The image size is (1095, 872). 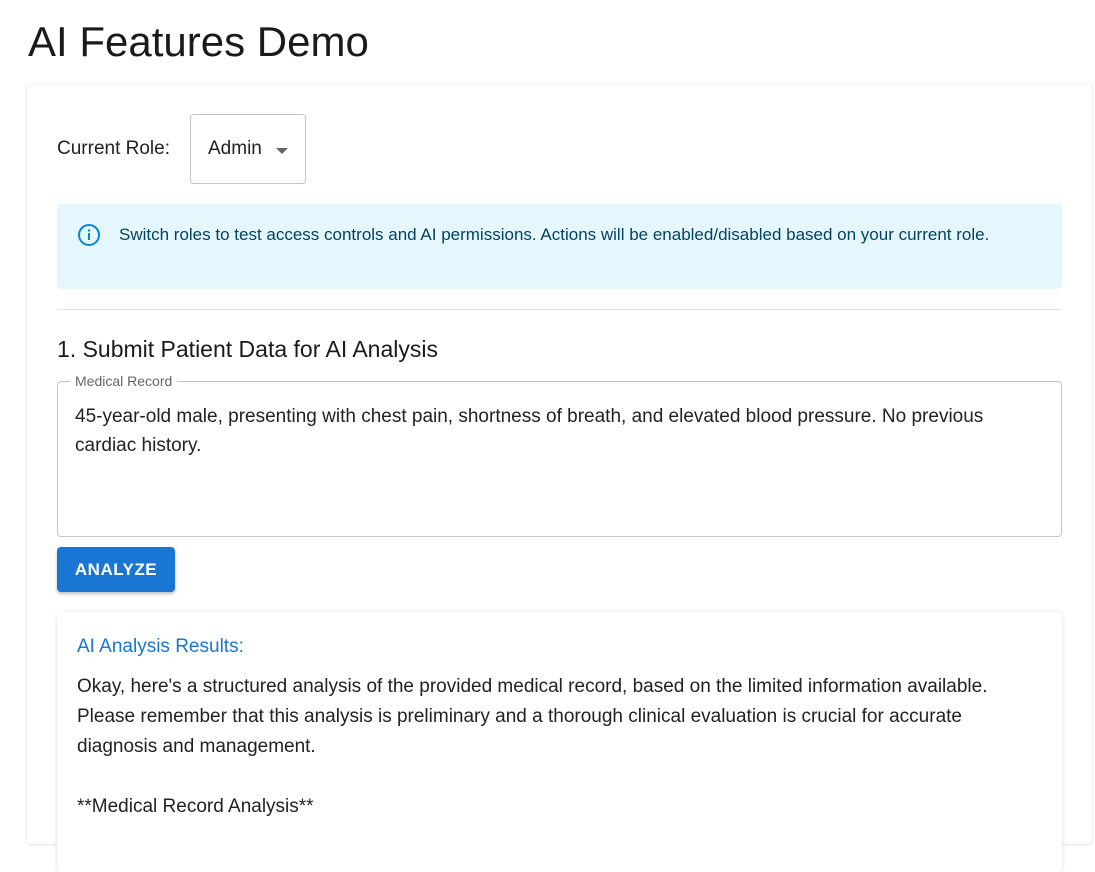 I want to click on results-title: AI Analysis Results:, so click(x=160, y=646).